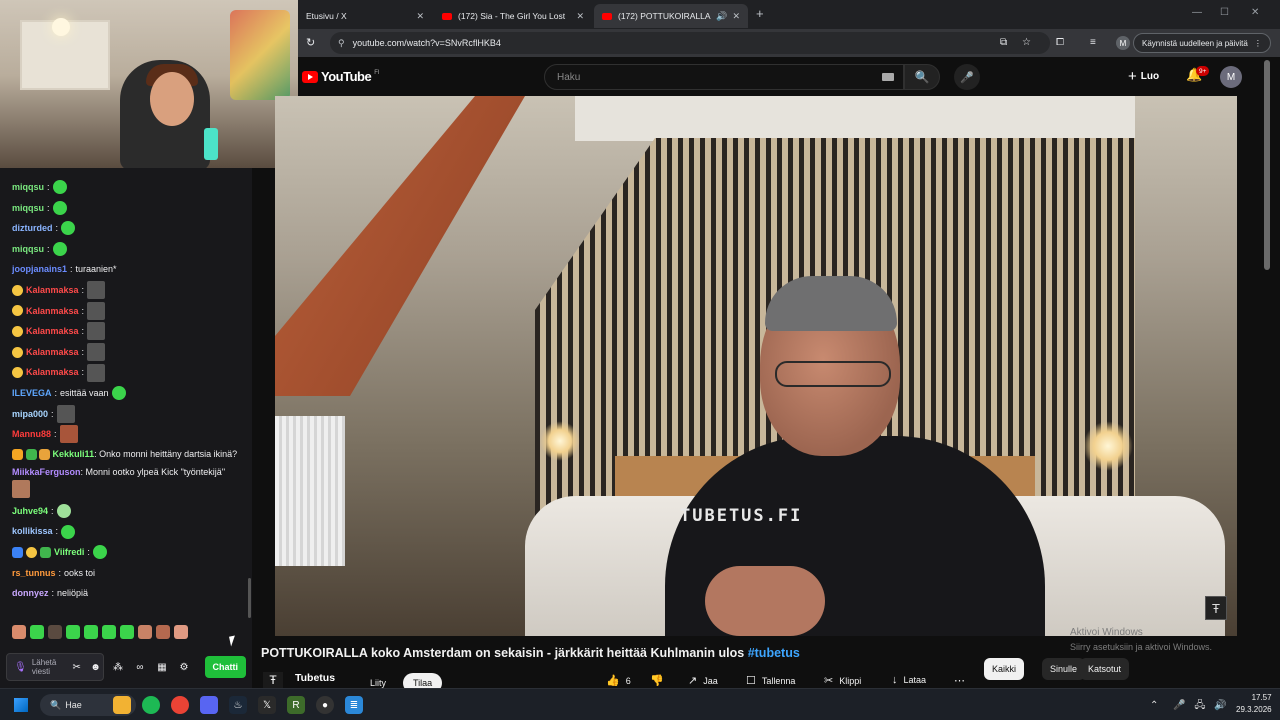  Describe the element at coordinates (888, 77) in the screenshot. I see `keyboard-icon` at that location.